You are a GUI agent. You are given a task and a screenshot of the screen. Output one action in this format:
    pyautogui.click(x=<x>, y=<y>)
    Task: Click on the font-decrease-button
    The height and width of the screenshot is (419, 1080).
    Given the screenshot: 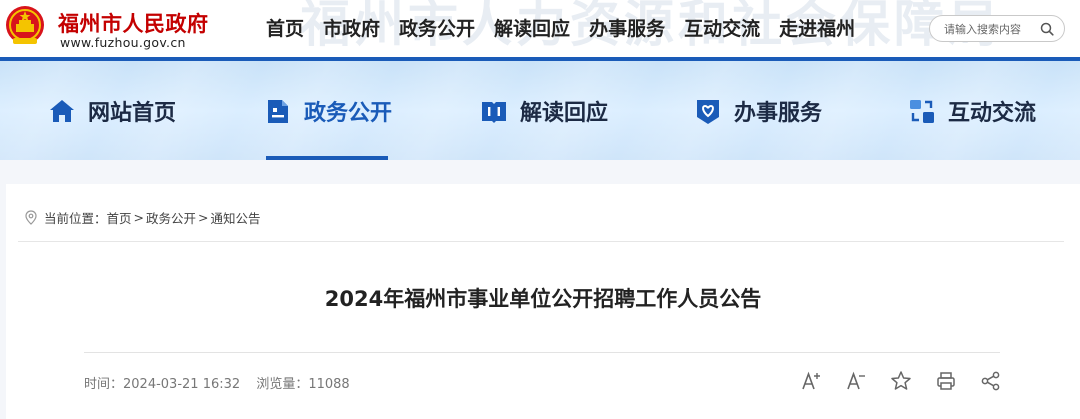 What is the action you would take?
    pyautogui.click(x=856, y=381)
    